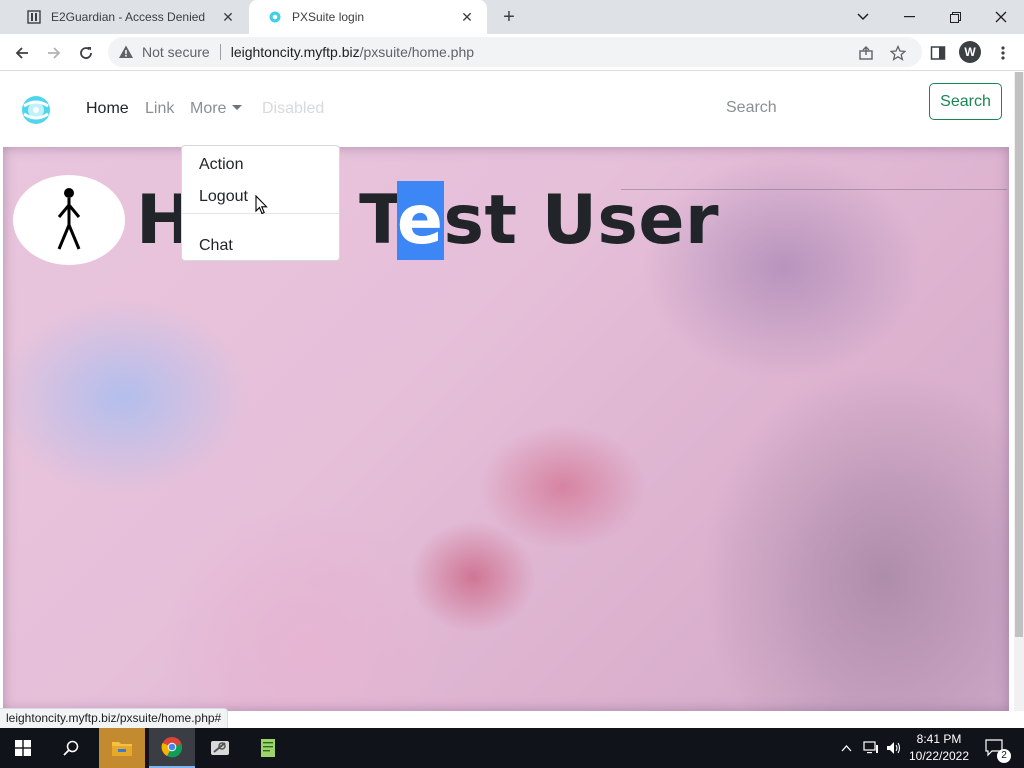 This screenshot has height=768, width=1024. What do you see at coordinates (220, 748) in the screenshot?
I see `app-icon` at bounding box center [220, 748].